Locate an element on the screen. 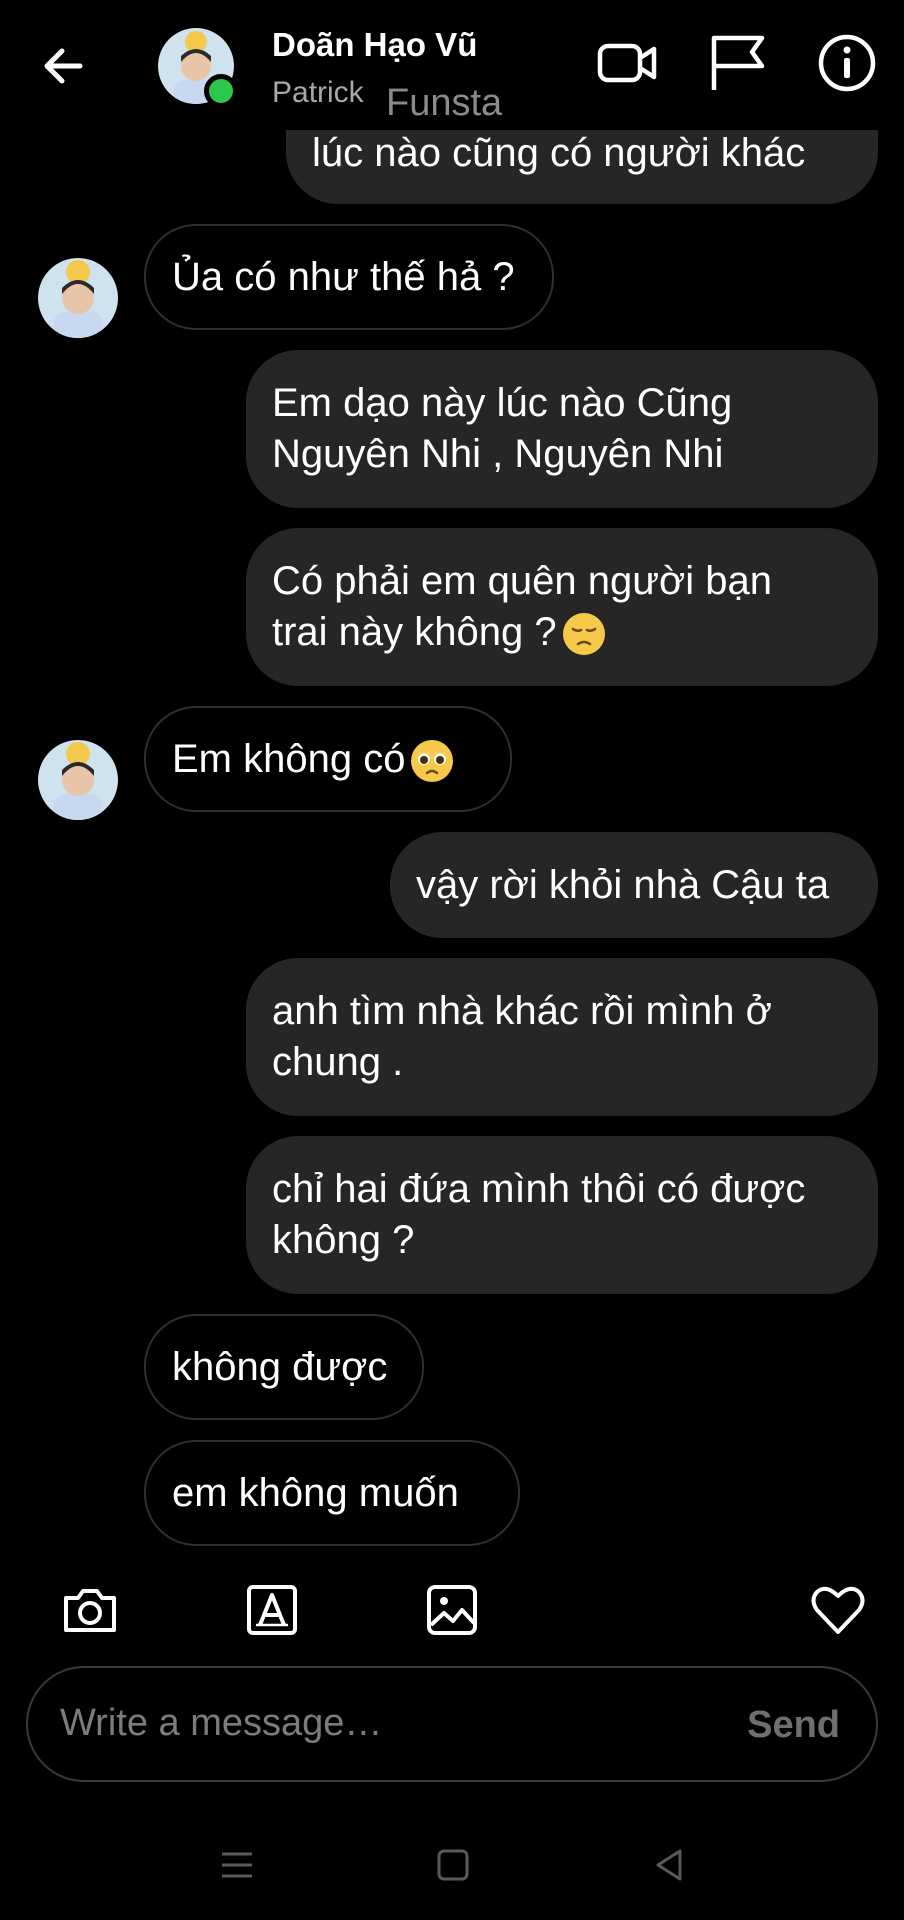 This screenshot has height=1920, width=904. message-bubble-outgoing: chỉ hai đứa mình thôi có được không ? is located at coordinates (562, 1215).